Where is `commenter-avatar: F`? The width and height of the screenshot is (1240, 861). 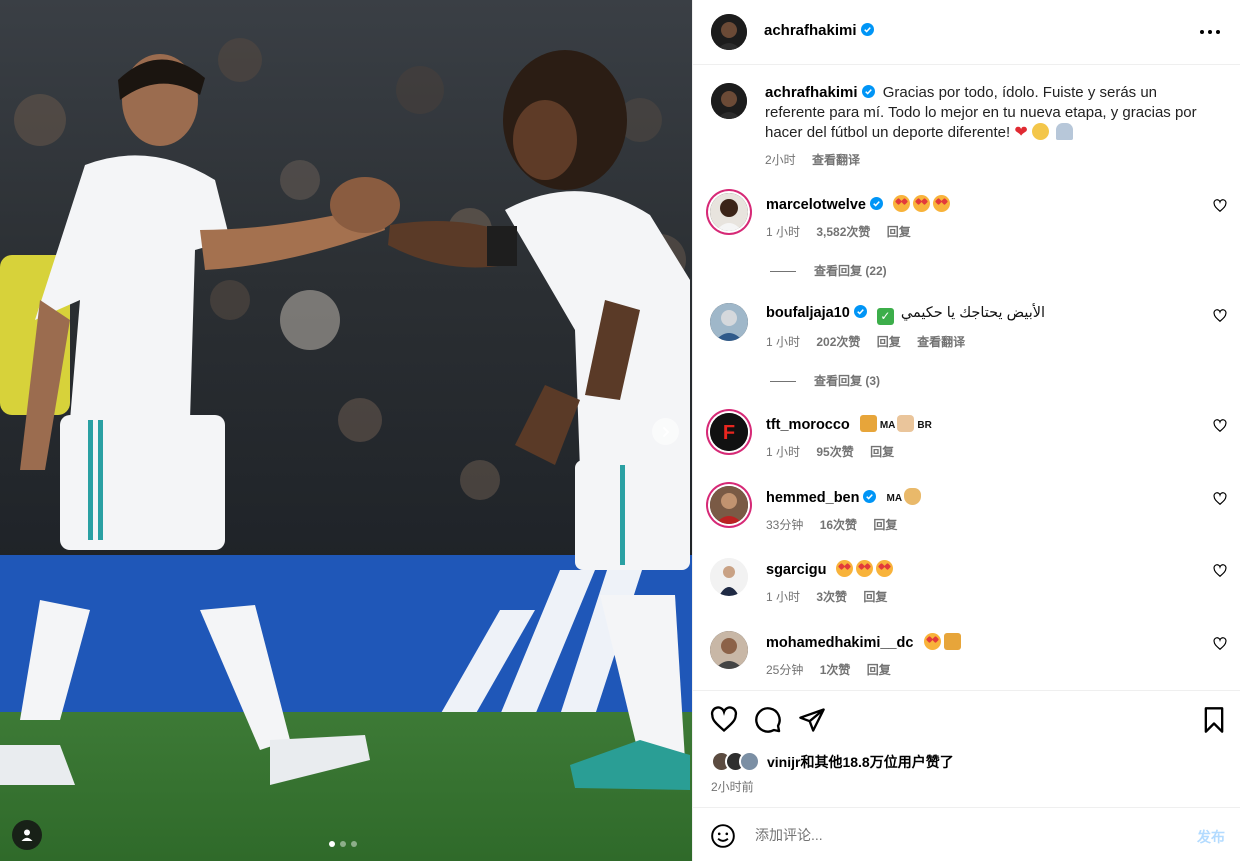
commenter-avatar: F is located at coordinates (729, 432).